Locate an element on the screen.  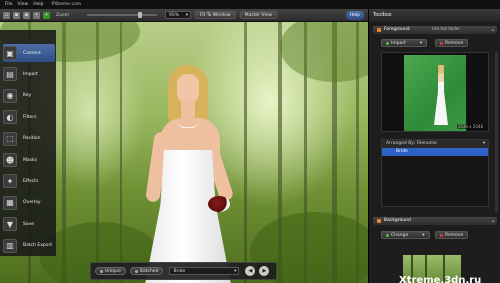
foreground-preview: 1536 x 2048 is located at coordinates (435, 92).